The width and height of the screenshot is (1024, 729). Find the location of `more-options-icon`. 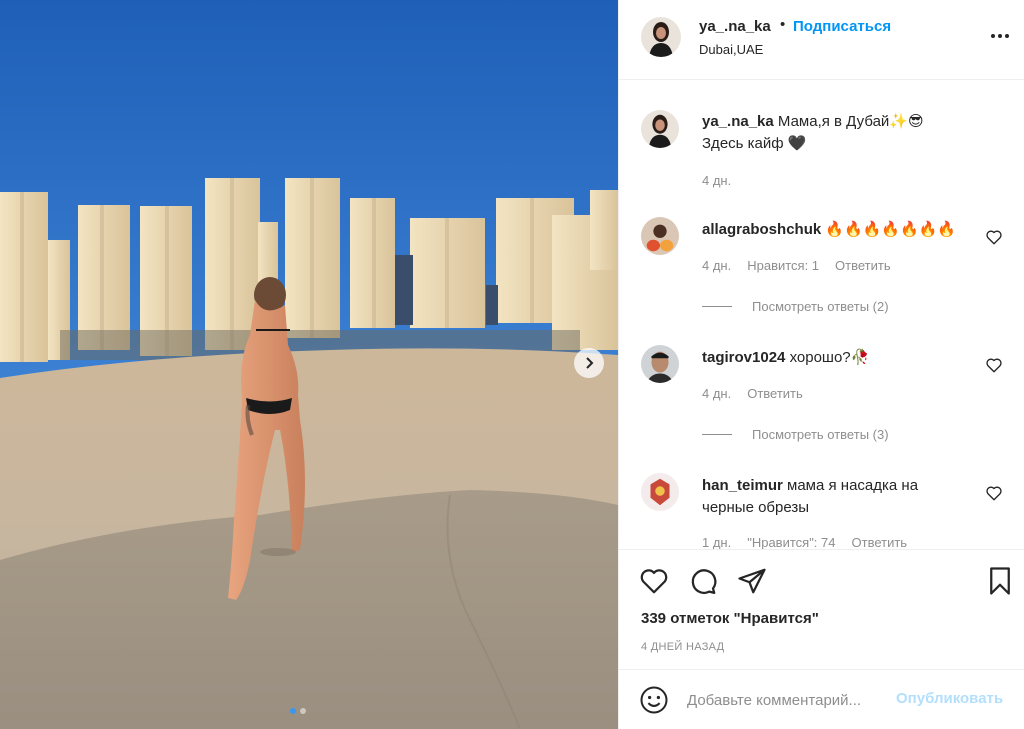

more-options-icon is located at coordinates (1003, 36).